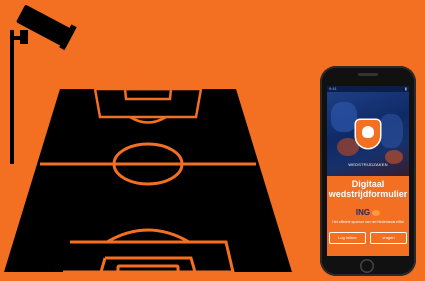 The width and height of the screenshot is (425, 281). Describe the element at coordinates (368, 184) in the screenshot. I see `app-title-line1: Digitaal` at that location.